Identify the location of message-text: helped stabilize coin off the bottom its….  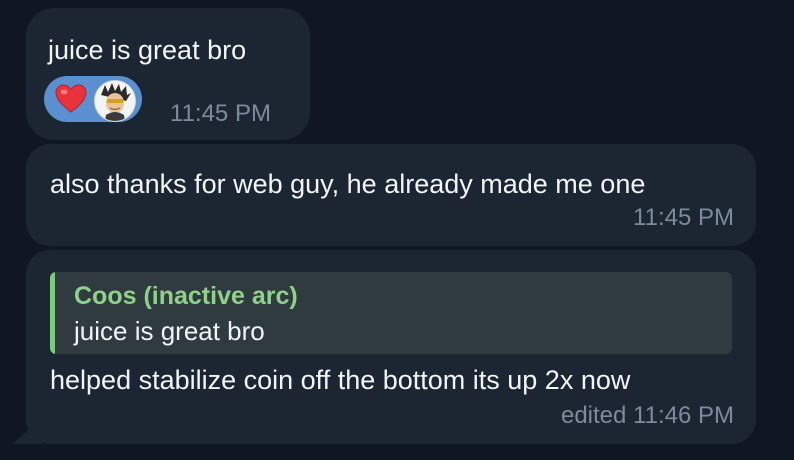
(340, 380).